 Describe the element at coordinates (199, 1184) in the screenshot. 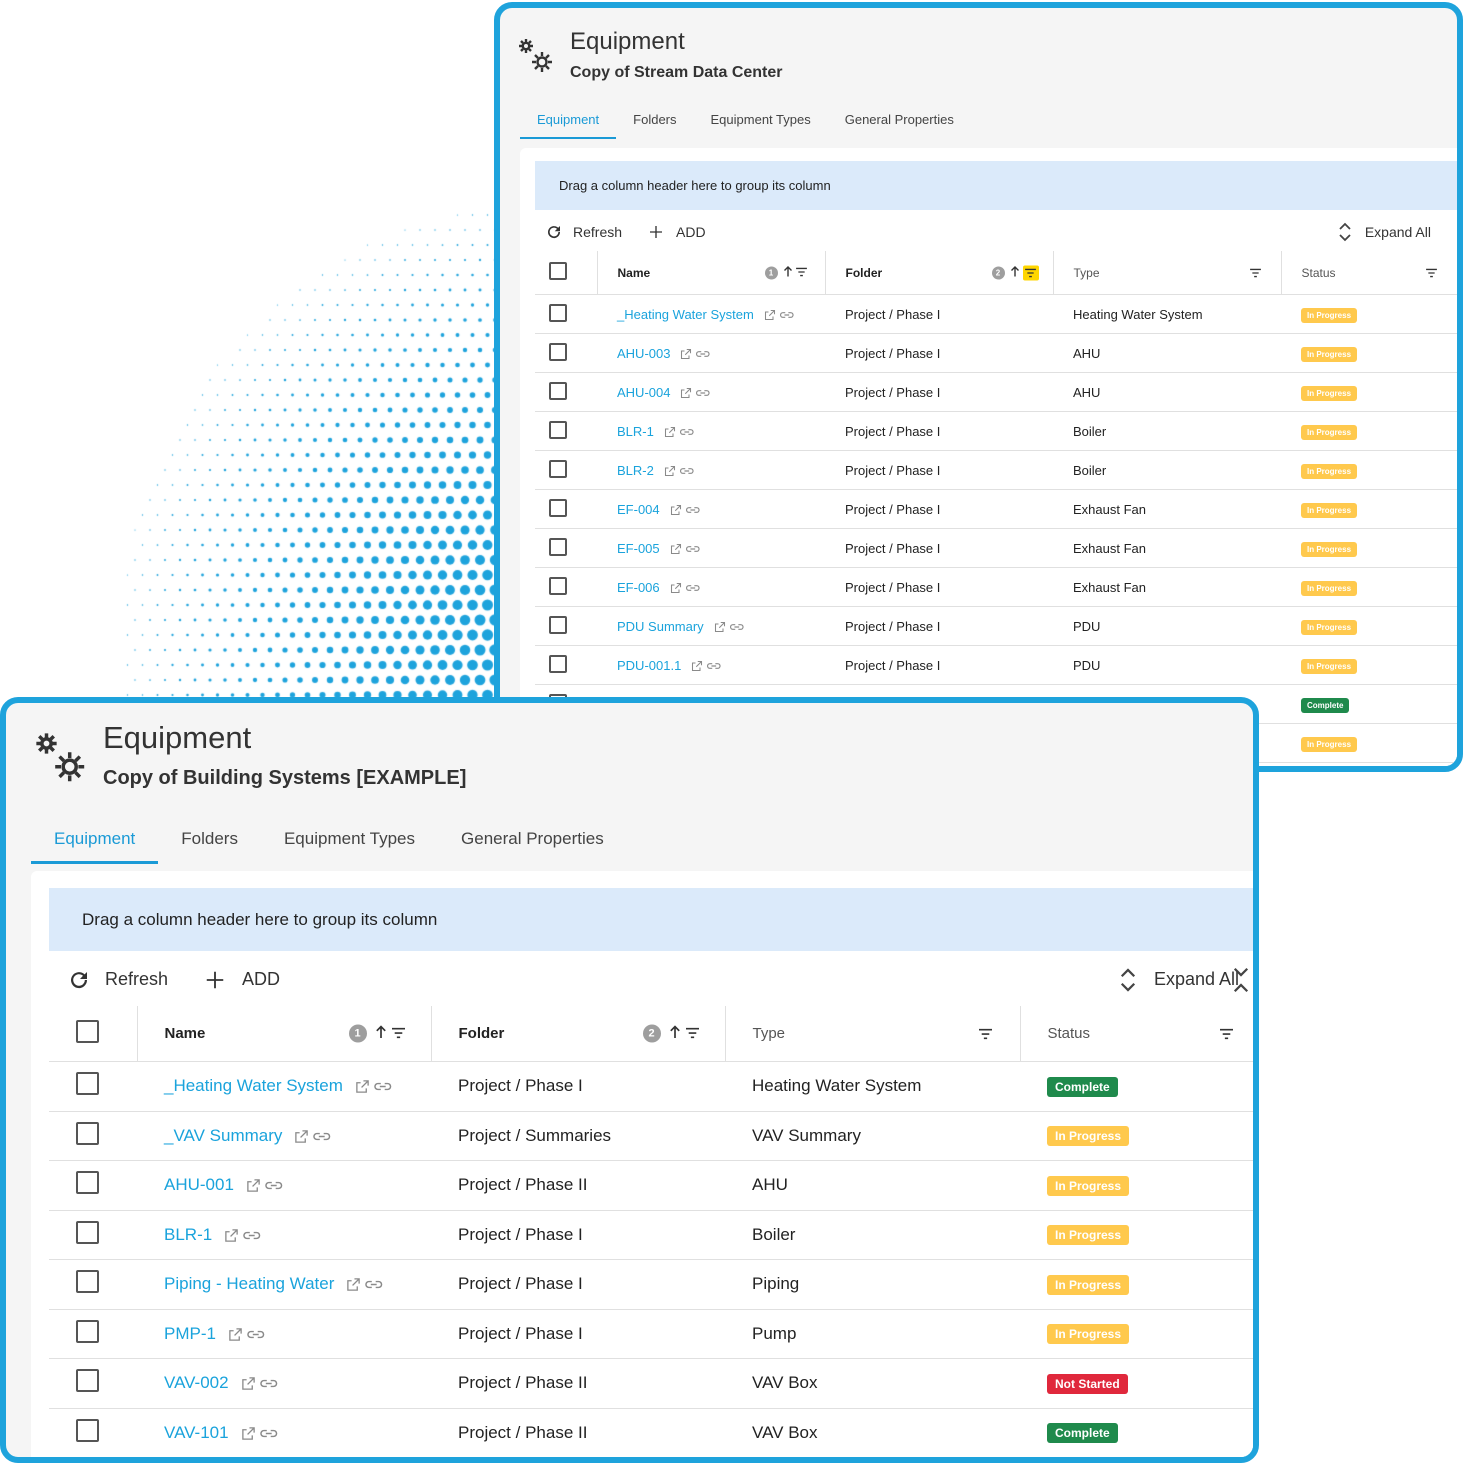

I see `equipment-name-link: AHU-001` at that location.